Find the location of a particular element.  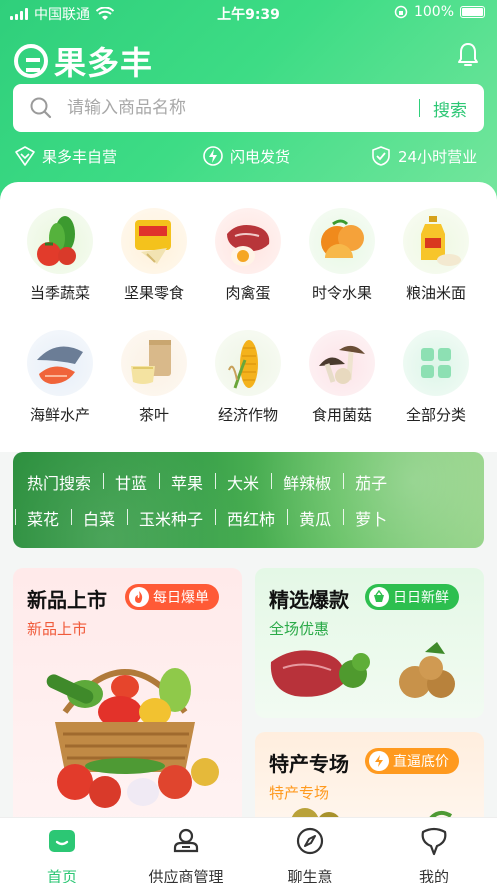

category-tea: 茶叶 is located at coordinates (154, 377).